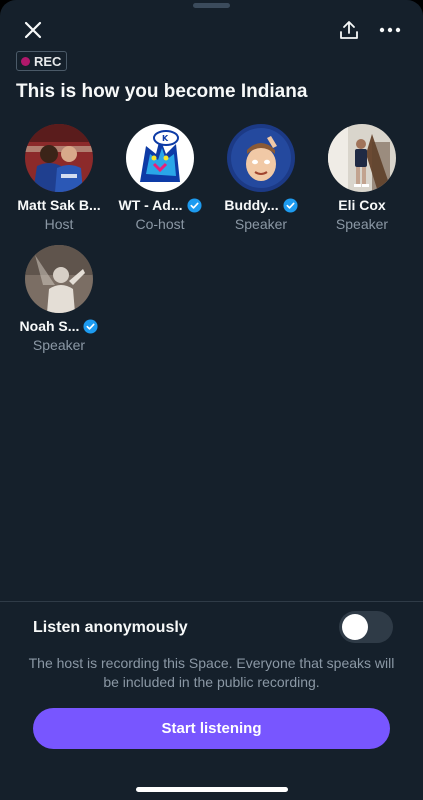  What do you see at coordinates (211, 728) in the screenshot?
I see `start-listening-button: Start listening` at bounding box center [211, 728].